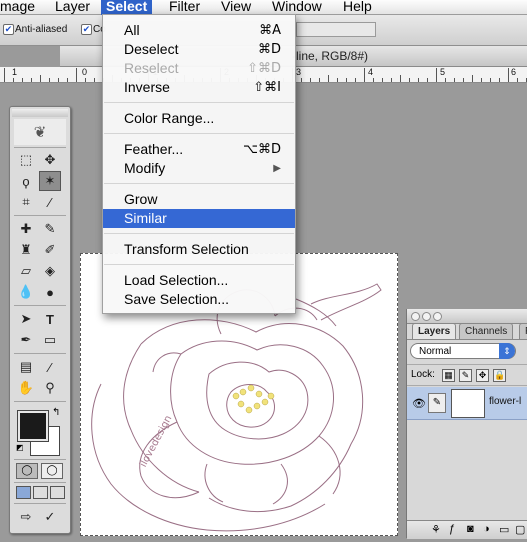  I want to click on hidden-option-field, so click(336, 29).